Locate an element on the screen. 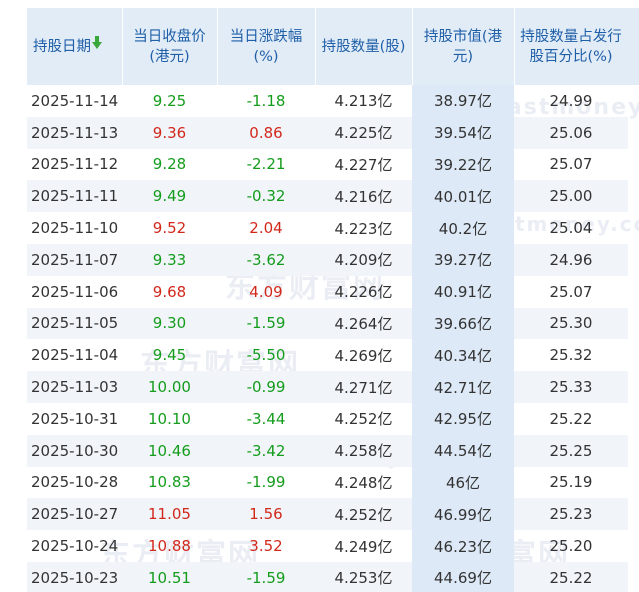 This screenshot has width=639, height=592. cell-date: 2025-11-06 is located at coordinates (75, 291).